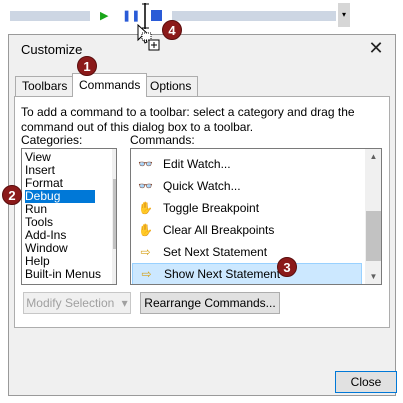 This screenshot has height=403, width=403. I want to click on pause-icon: ❚❚, so click(131, 16).